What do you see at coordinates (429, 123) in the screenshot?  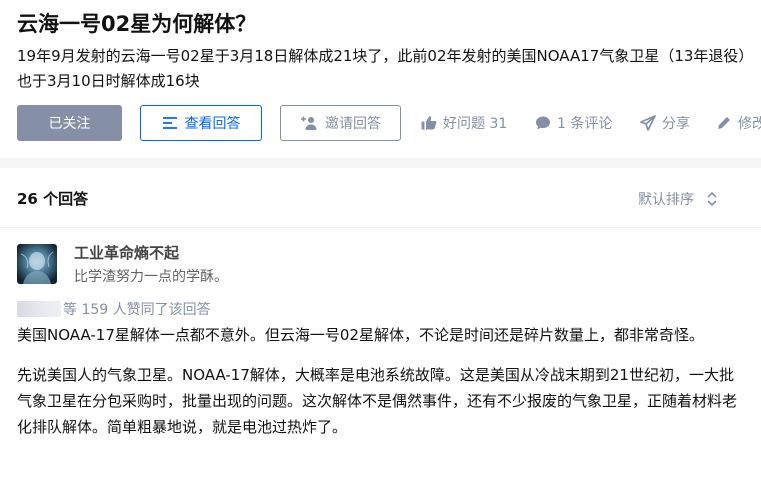 I see `thumbs-up-icon` at bounding box center [429, 123].